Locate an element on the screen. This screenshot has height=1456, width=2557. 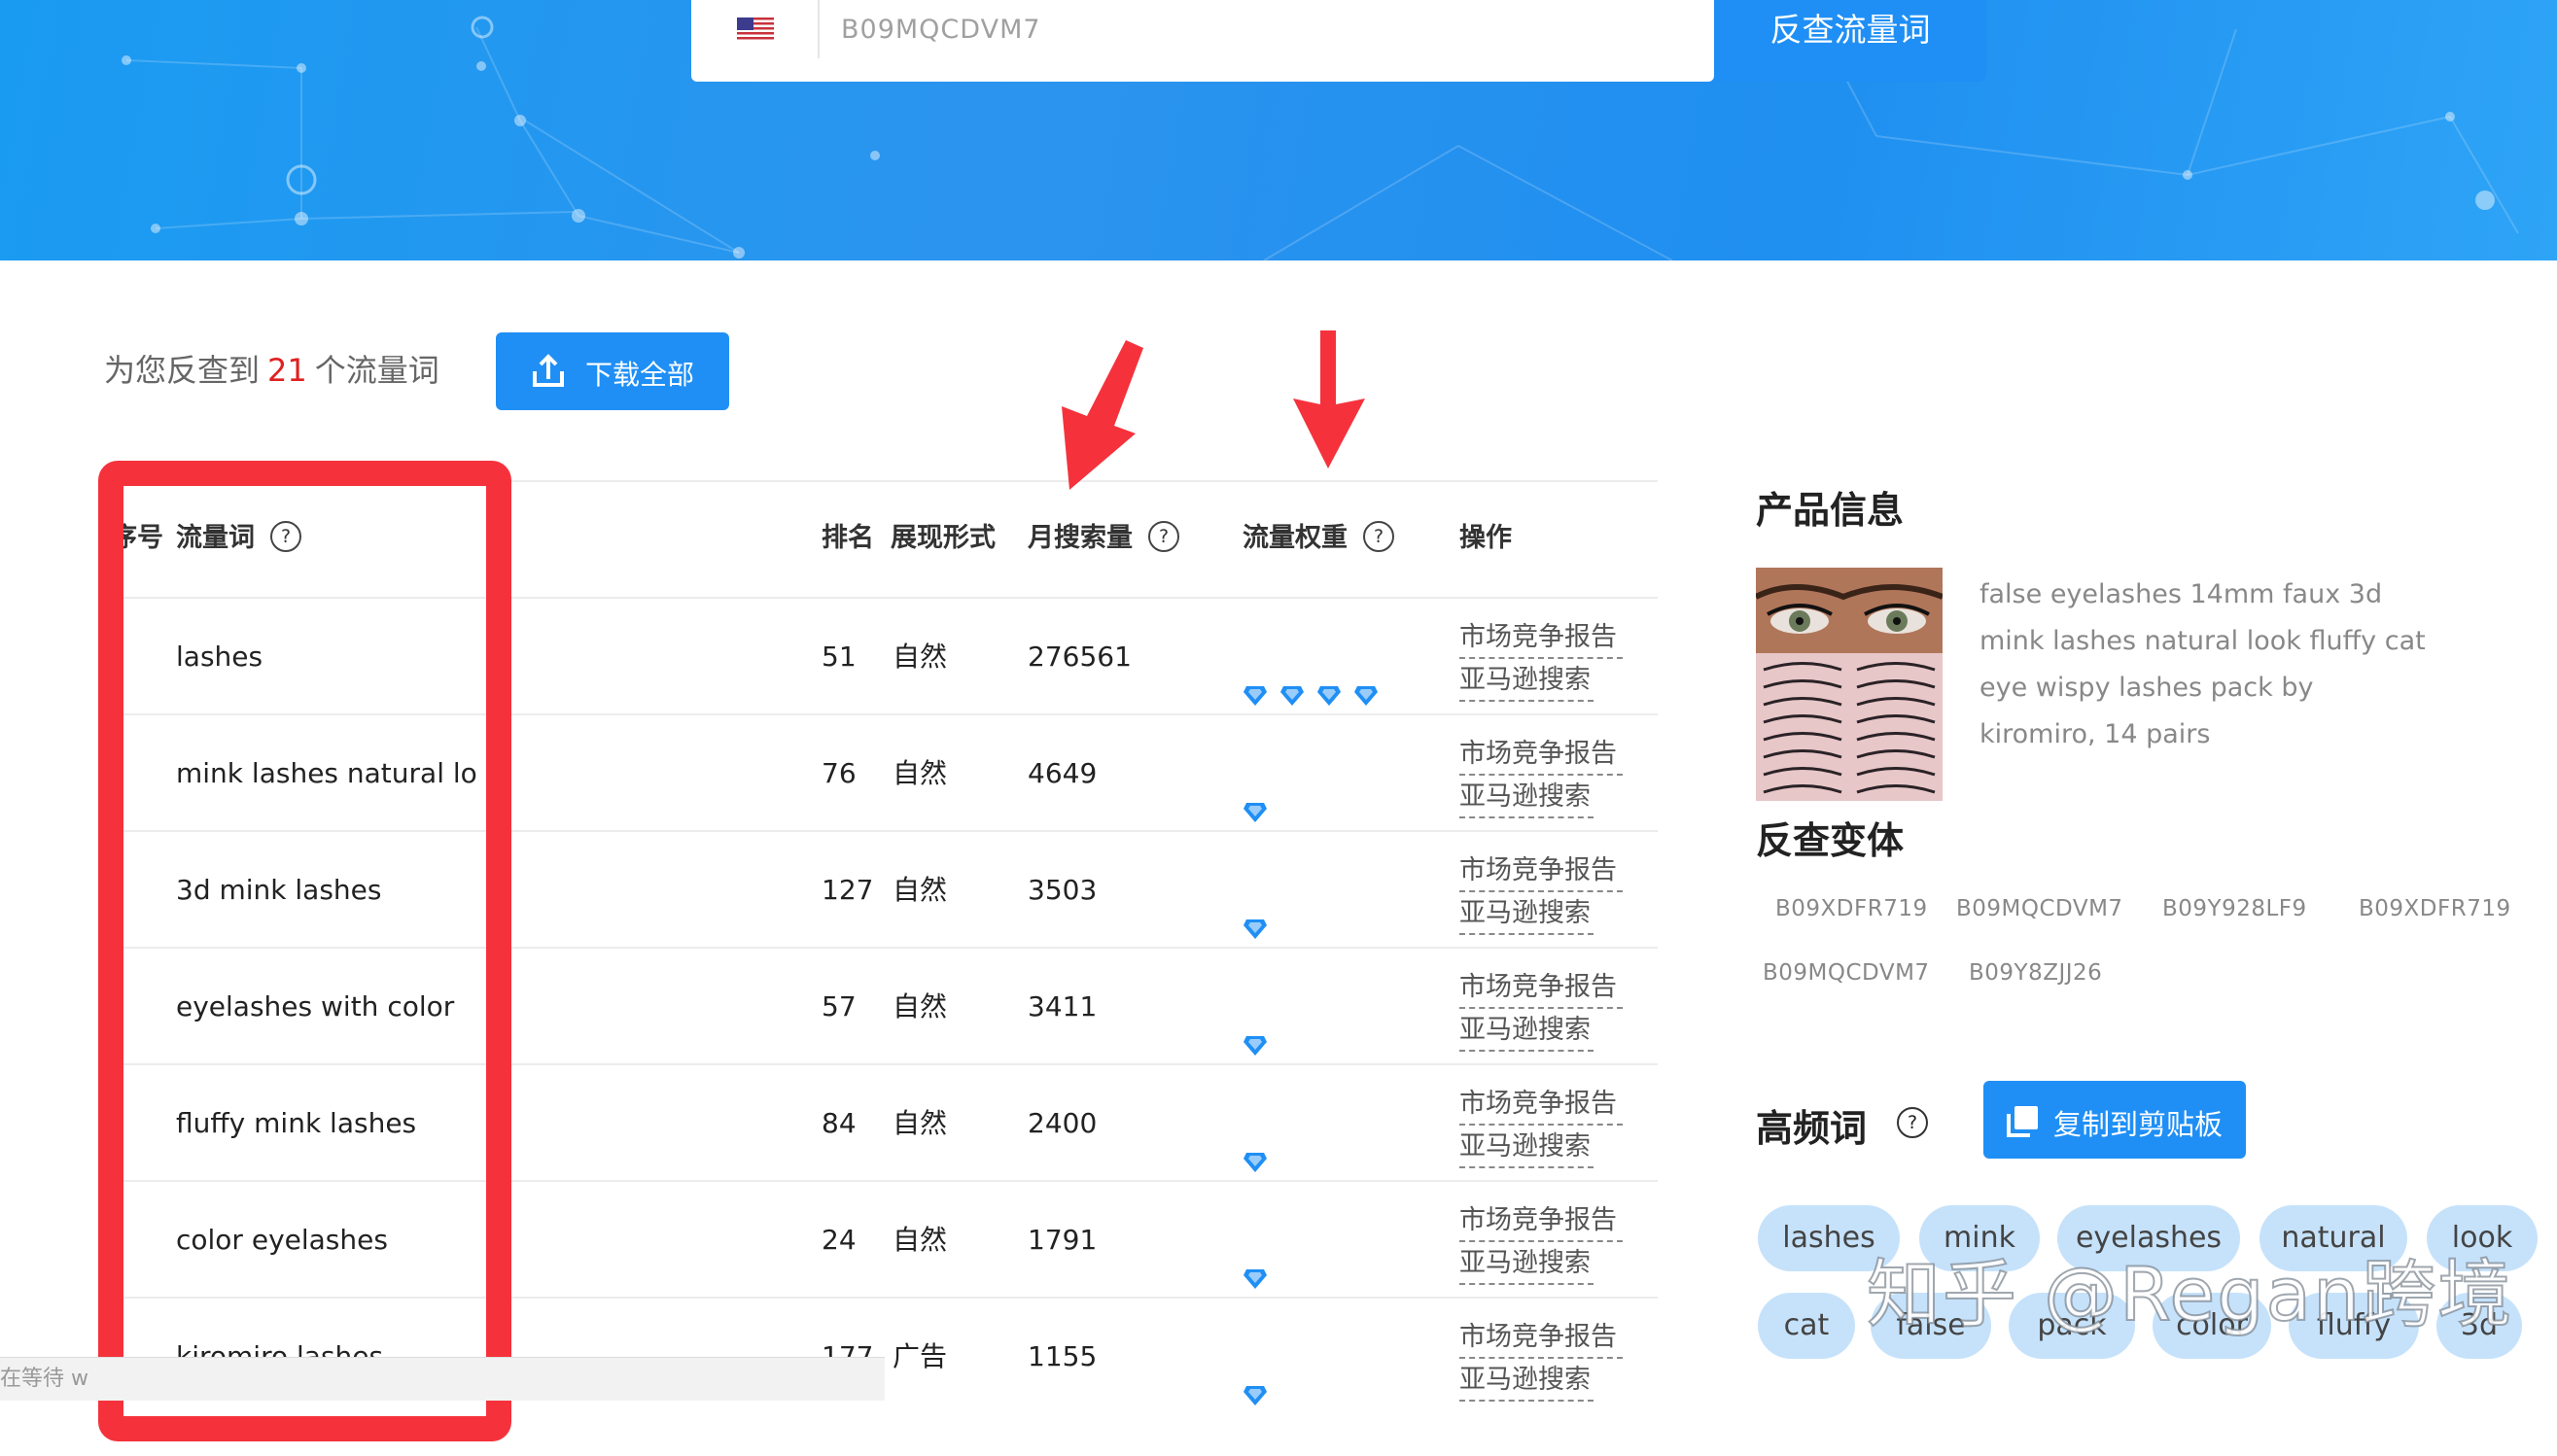
variant-asin-link: B09Y928LF9 is located at coordinates (2234, 908).